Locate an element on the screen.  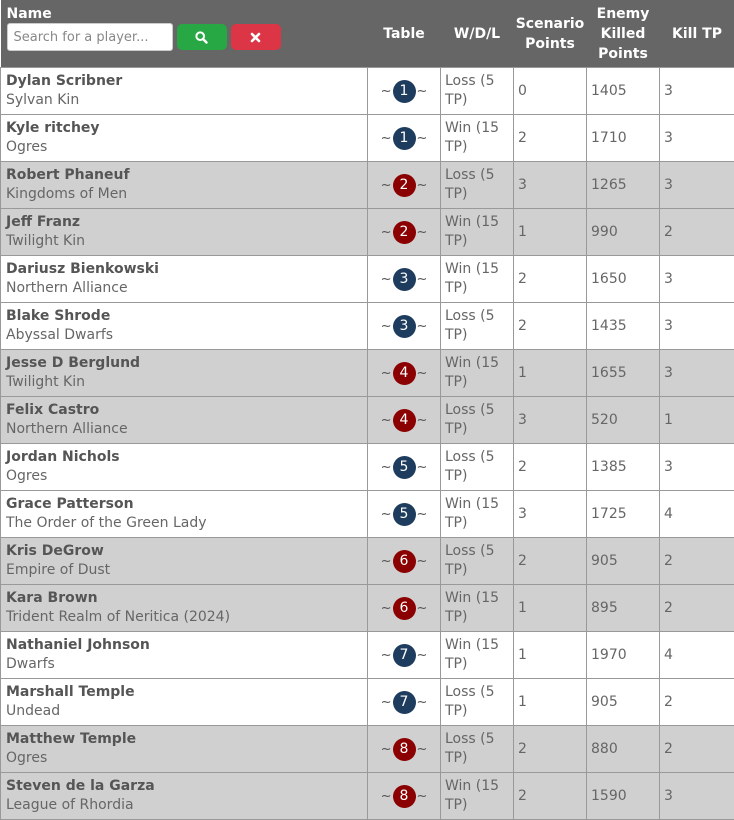
player-name: Dariusz Bienkowski is located at coordinates (184, 269).